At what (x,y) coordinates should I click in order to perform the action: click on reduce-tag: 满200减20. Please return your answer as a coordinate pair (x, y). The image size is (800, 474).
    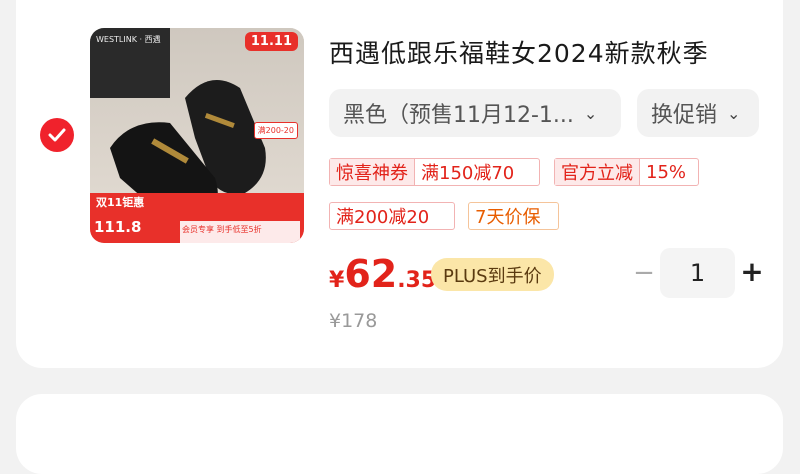
    Looking at the image, I should click on (392, 216).